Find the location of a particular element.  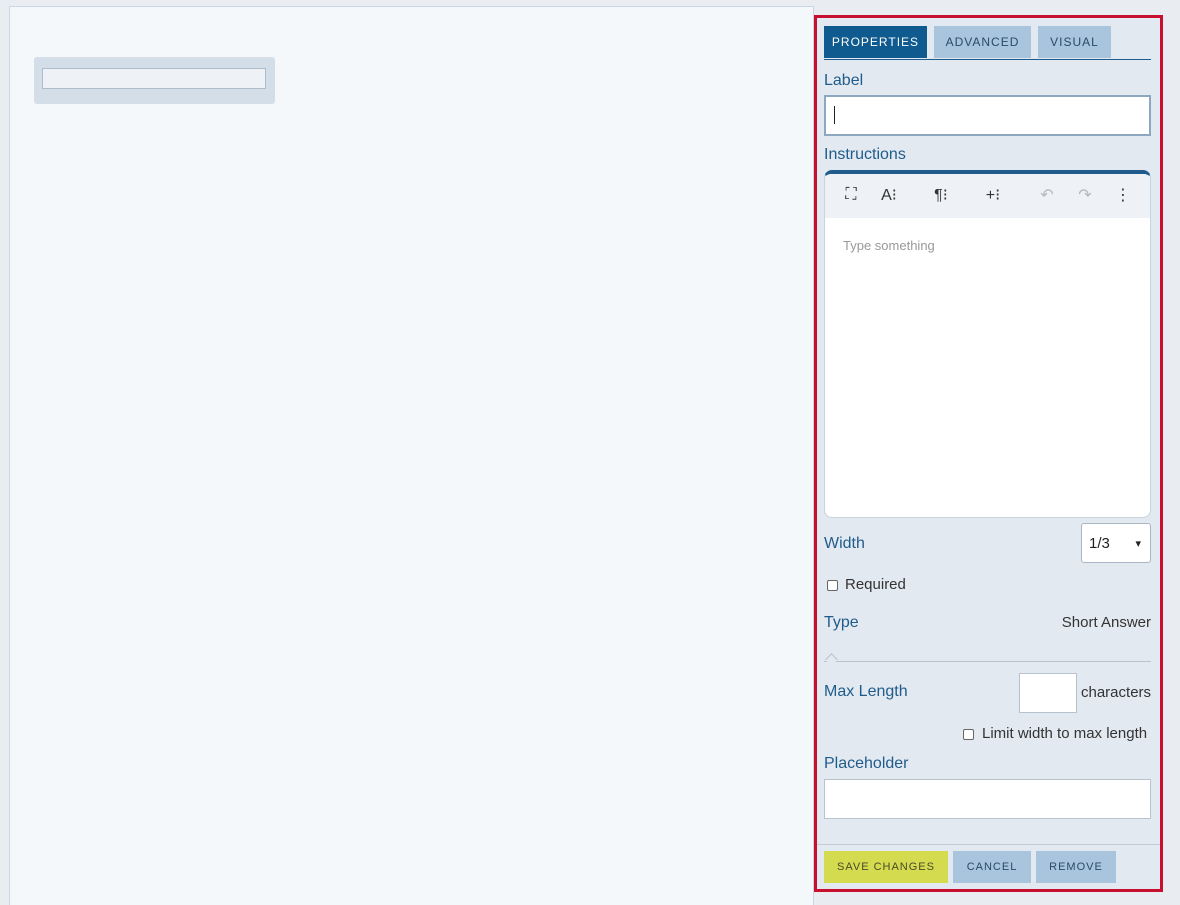

width-selected-value: 1/3 is located at coordinates (1099, 543).